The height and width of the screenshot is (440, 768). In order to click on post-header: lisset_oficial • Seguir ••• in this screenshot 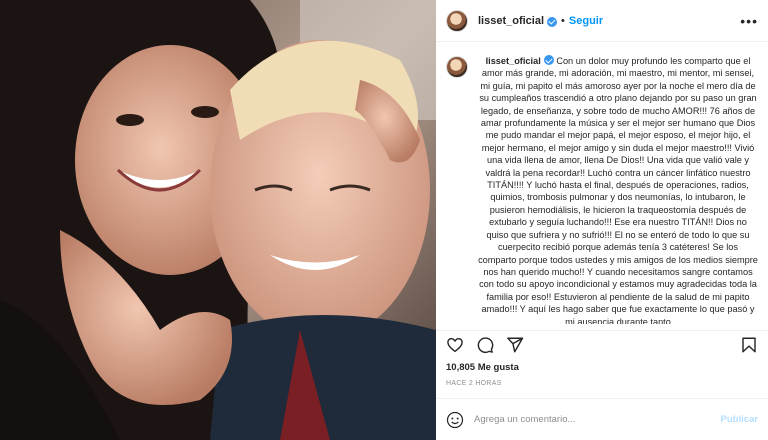, I will do `click(602, 21)`.